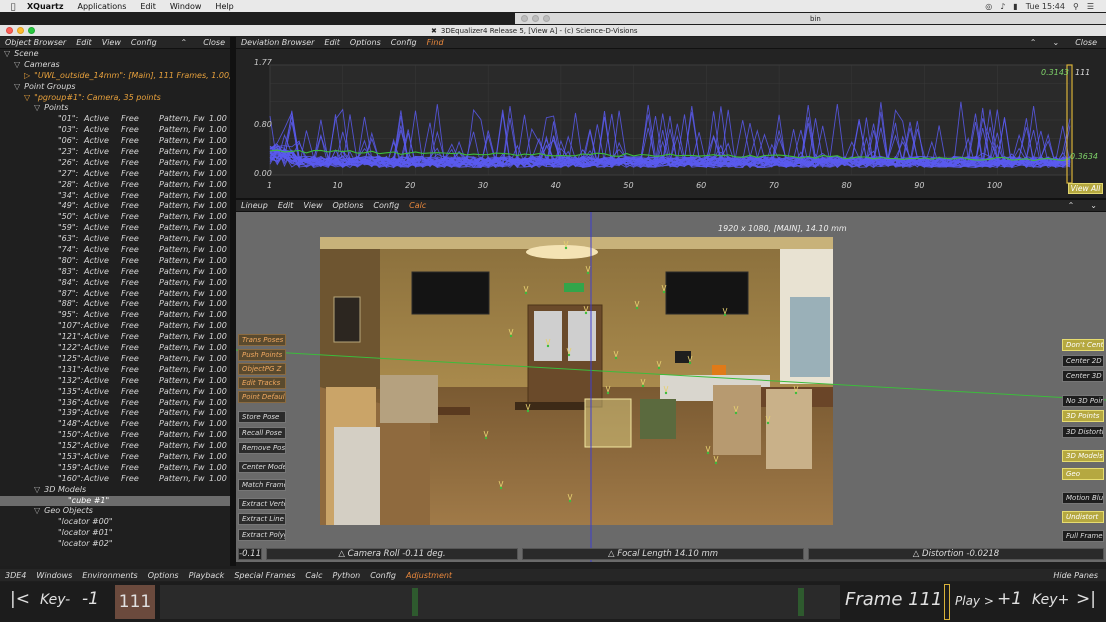 The image size is (1106, 622). What do you see at coordinates (262, 504) in the screenshot?
I see `lineup-left-button: Extract Vertex` at bounding box center [262, 504].